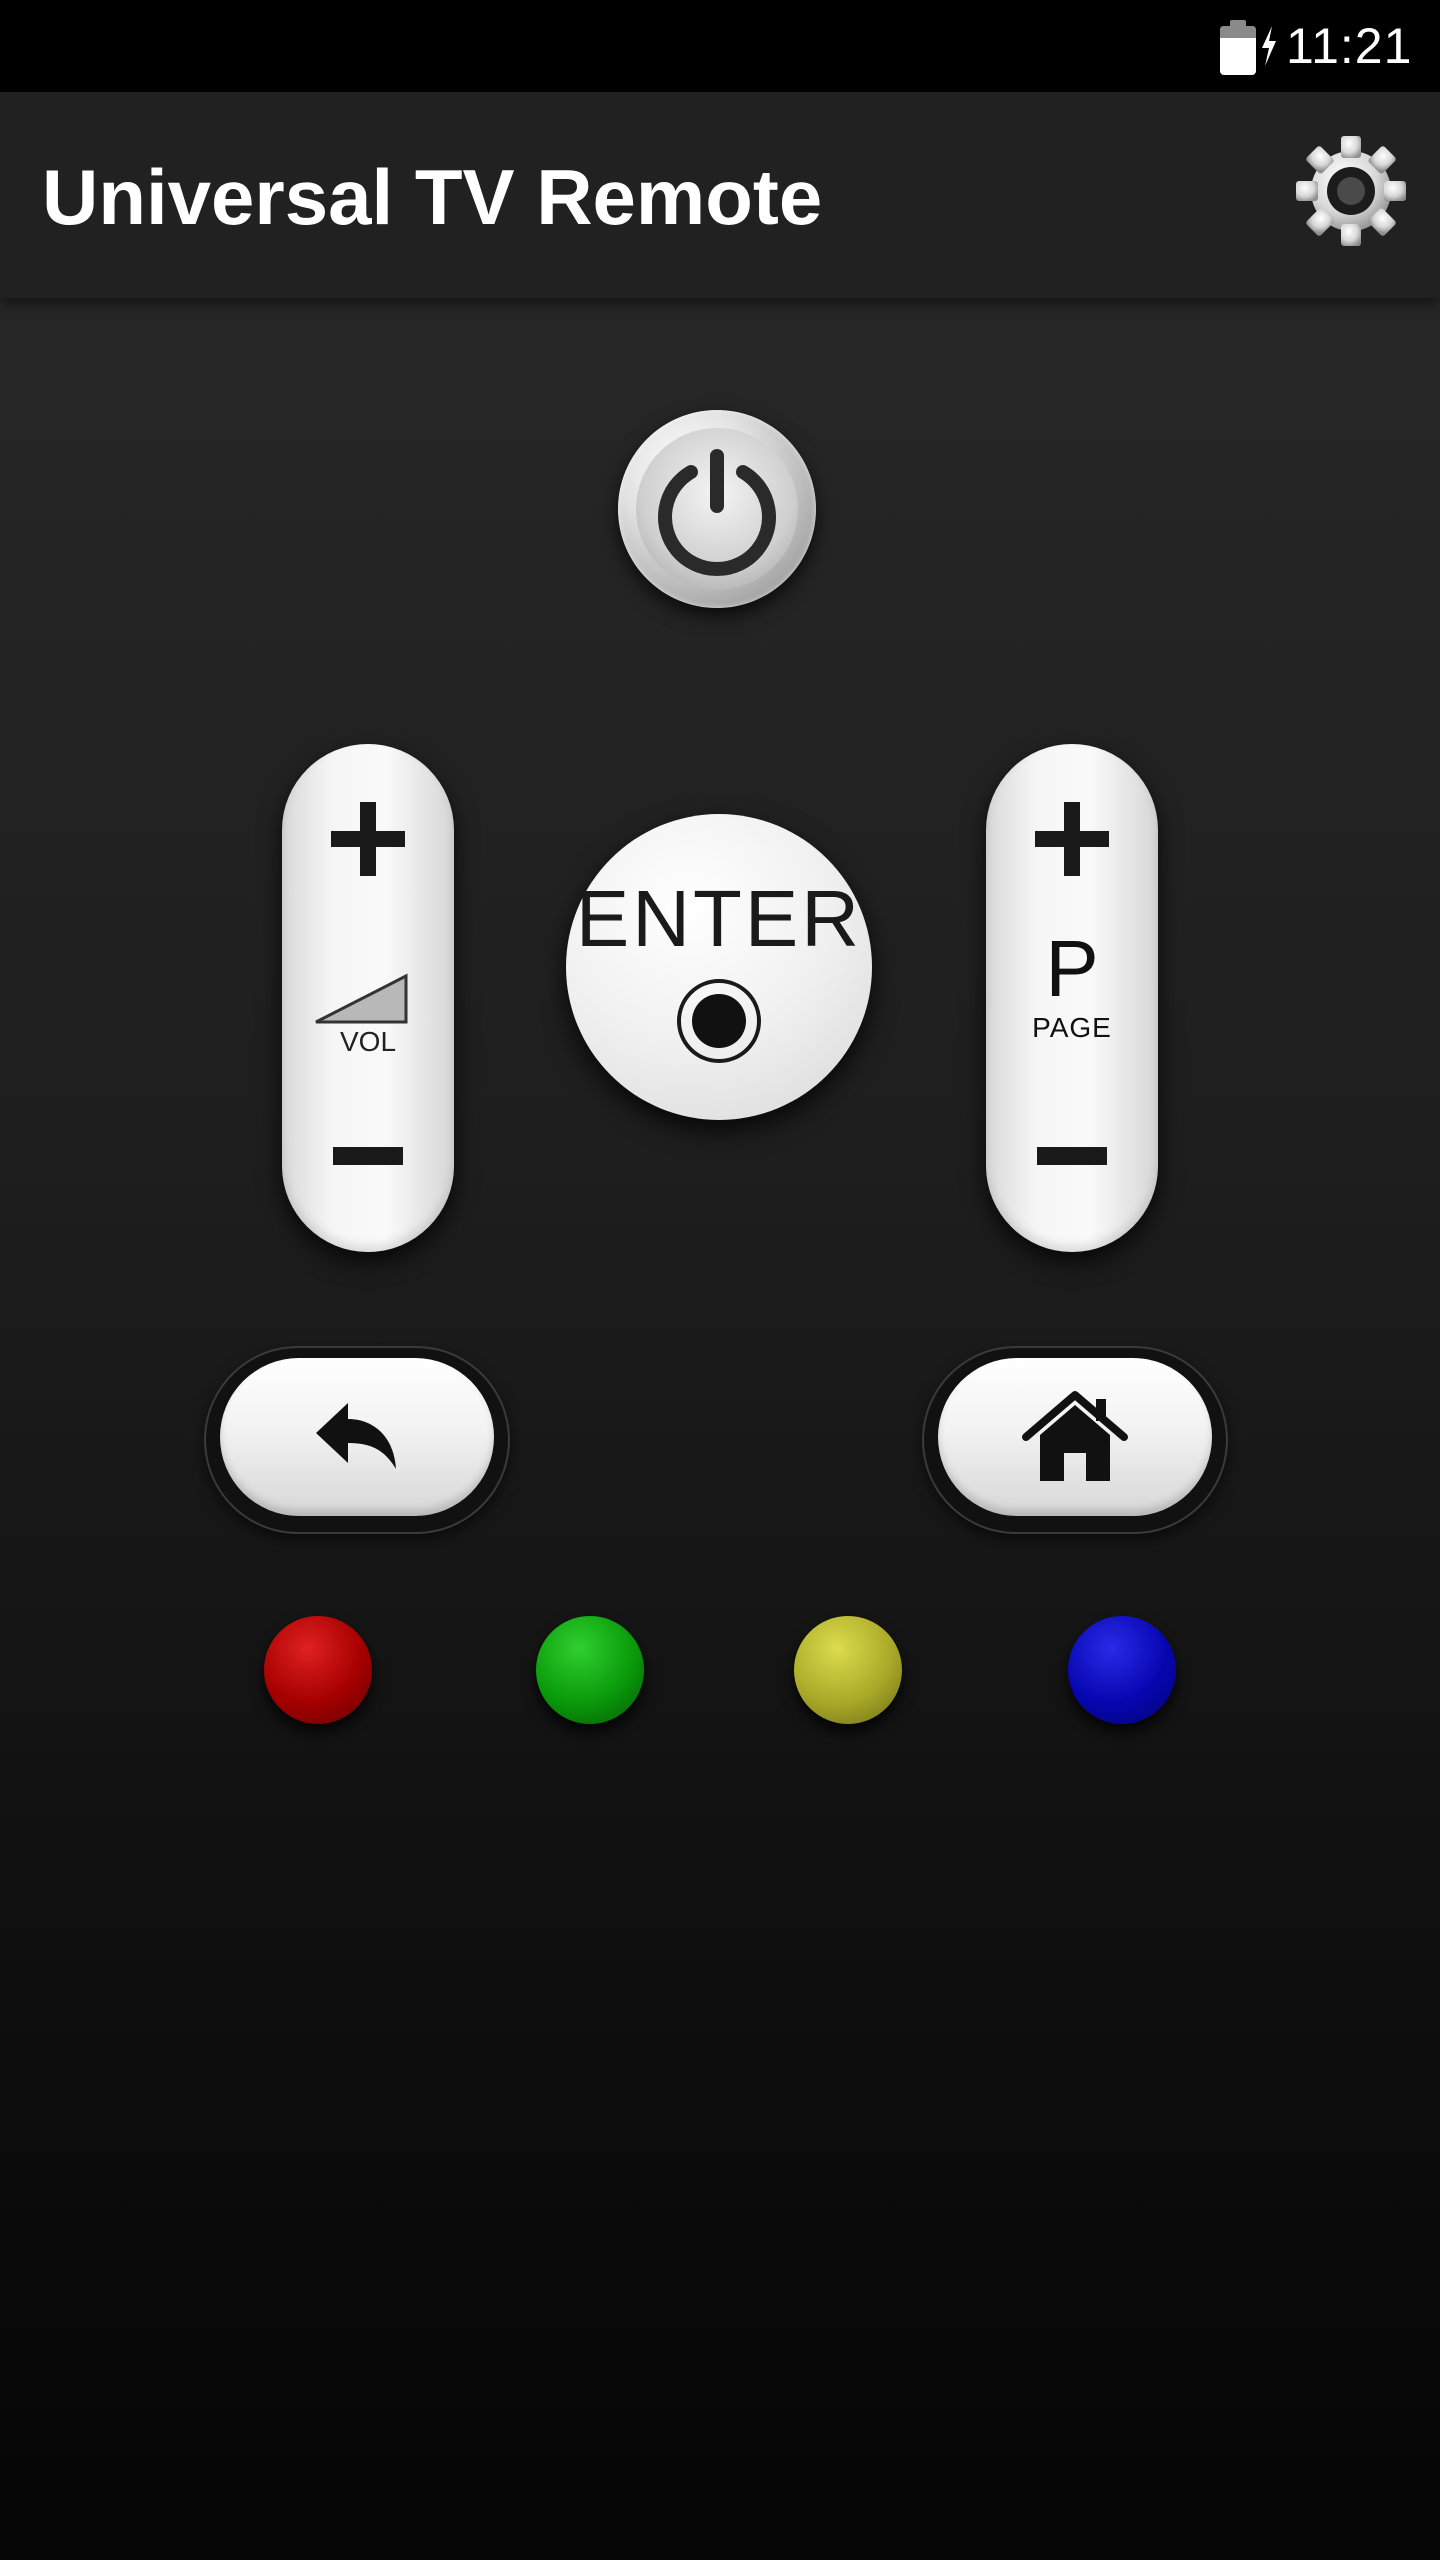  I want to click on status-time: 11:21, so click(1349, 46).